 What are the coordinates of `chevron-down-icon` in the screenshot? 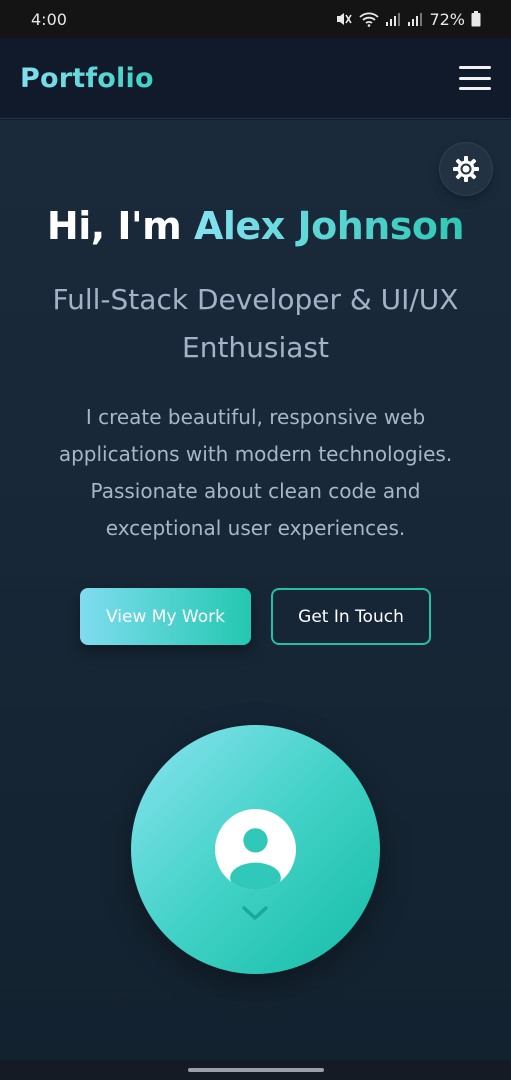 It's located at (255, 913).